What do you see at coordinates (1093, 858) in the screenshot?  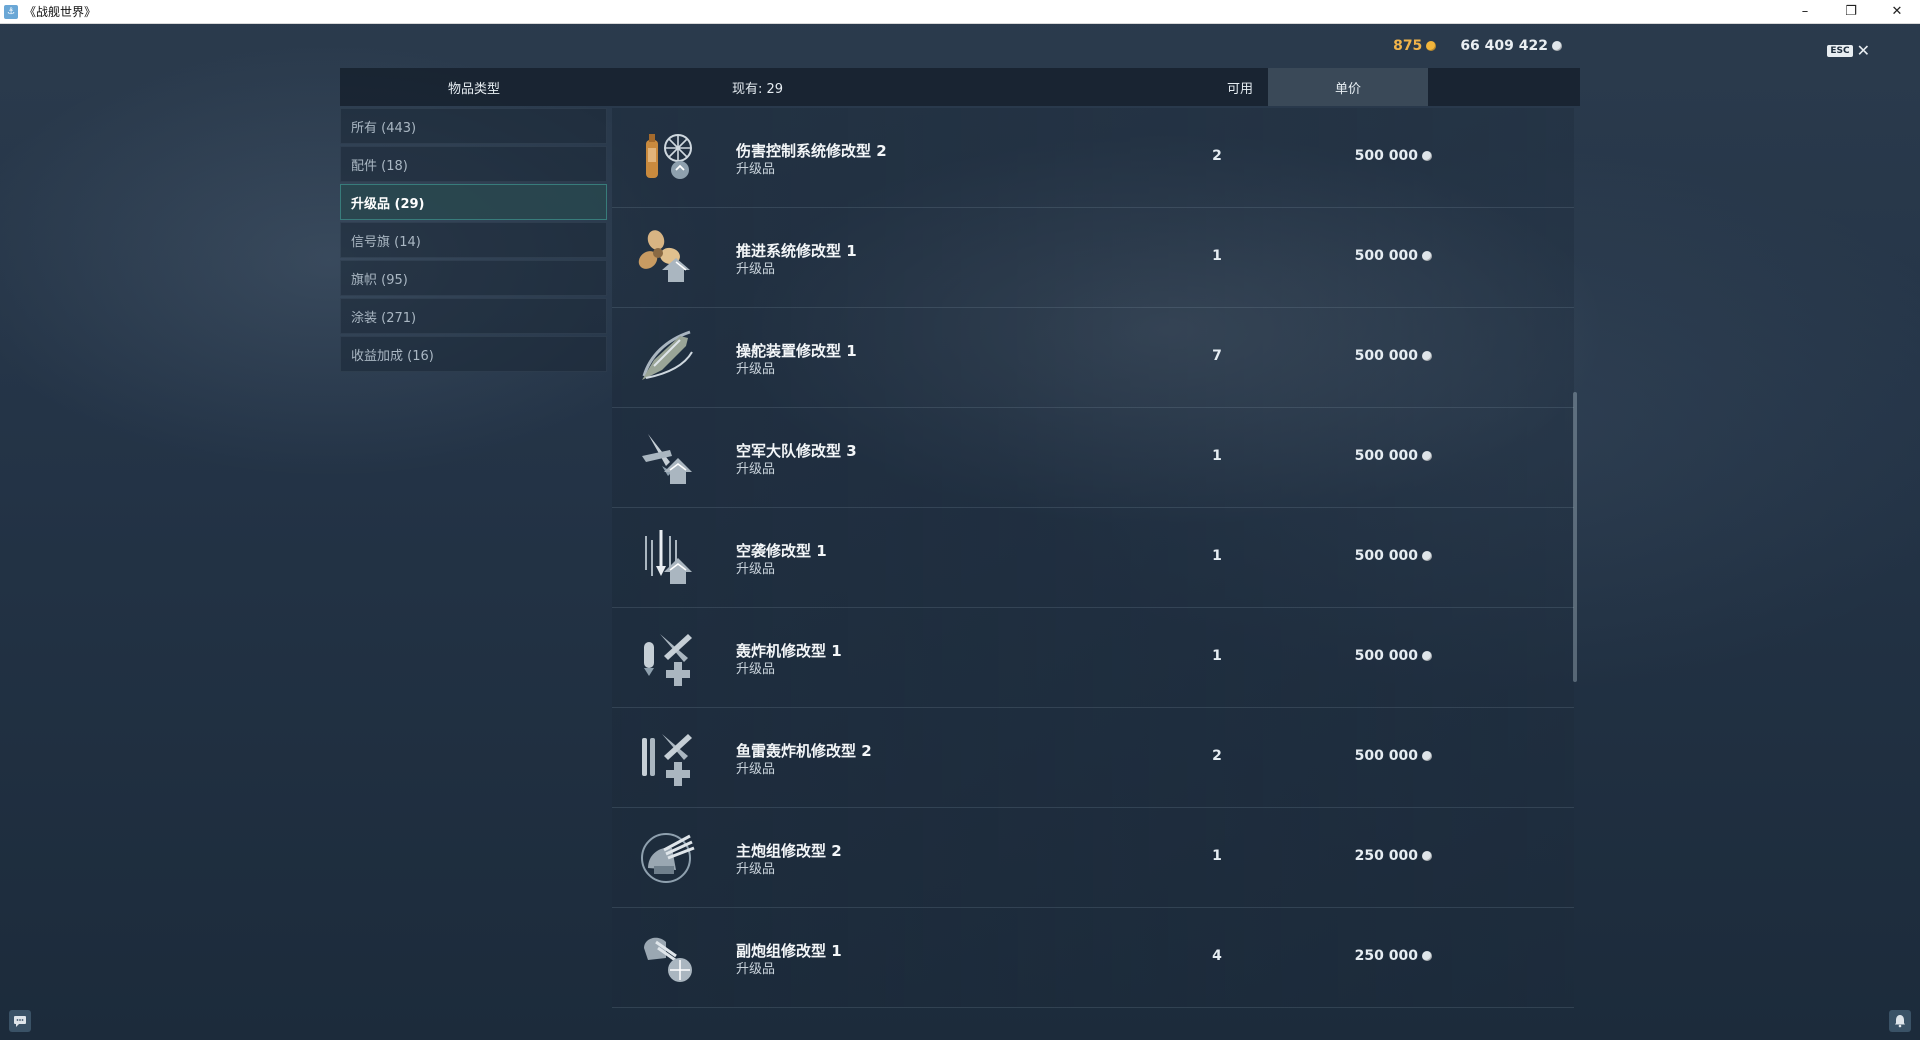 I see `item-row: 主炮组修改型 2 升级品 1 250 000` at bounding box center [1093, 858].